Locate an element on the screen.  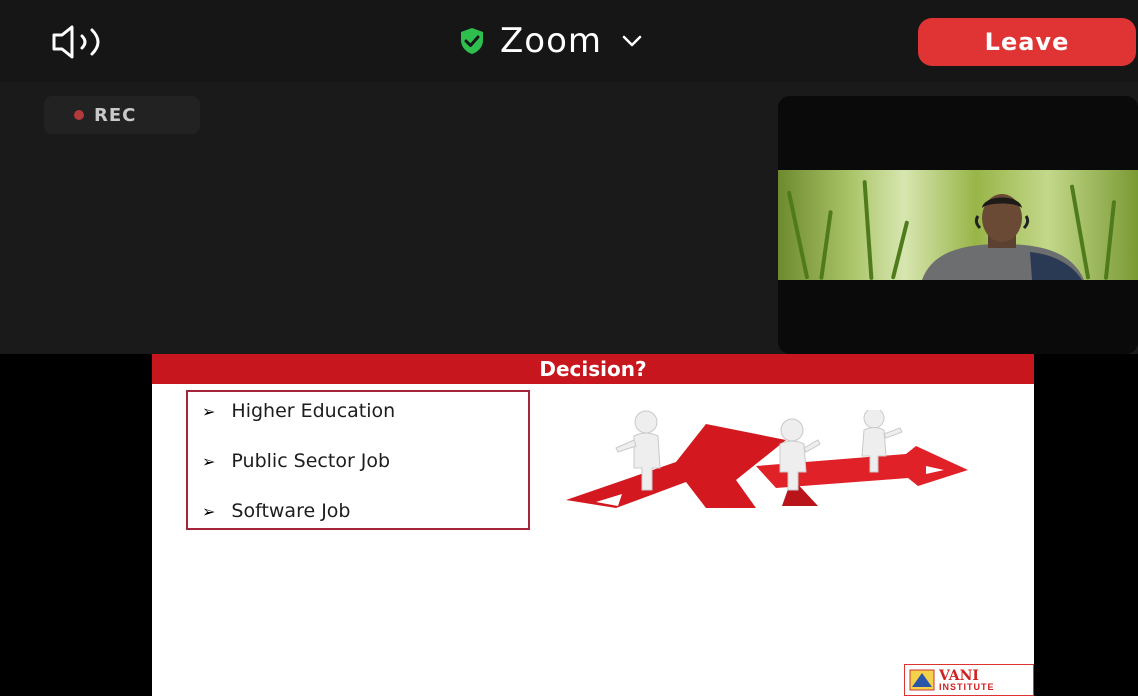
participant-video-feed is located at coordinates (958, 225).